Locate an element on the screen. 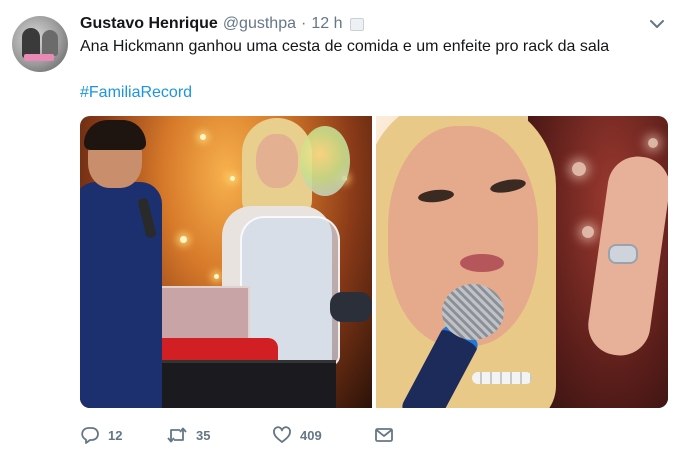  hashtag-link: #FamiliaRecord is located at coordinates (136, 93).